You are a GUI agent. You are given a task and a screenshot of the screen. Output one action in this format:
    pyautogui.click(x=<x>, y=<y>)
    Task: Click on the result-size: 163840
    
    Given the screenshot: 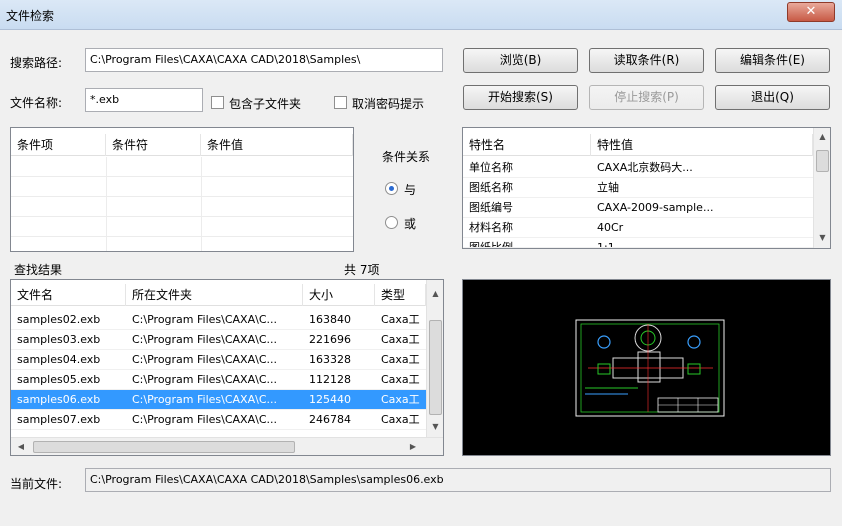 What is the action you would take?
    pyautogui.click(x=330, y=319)
    